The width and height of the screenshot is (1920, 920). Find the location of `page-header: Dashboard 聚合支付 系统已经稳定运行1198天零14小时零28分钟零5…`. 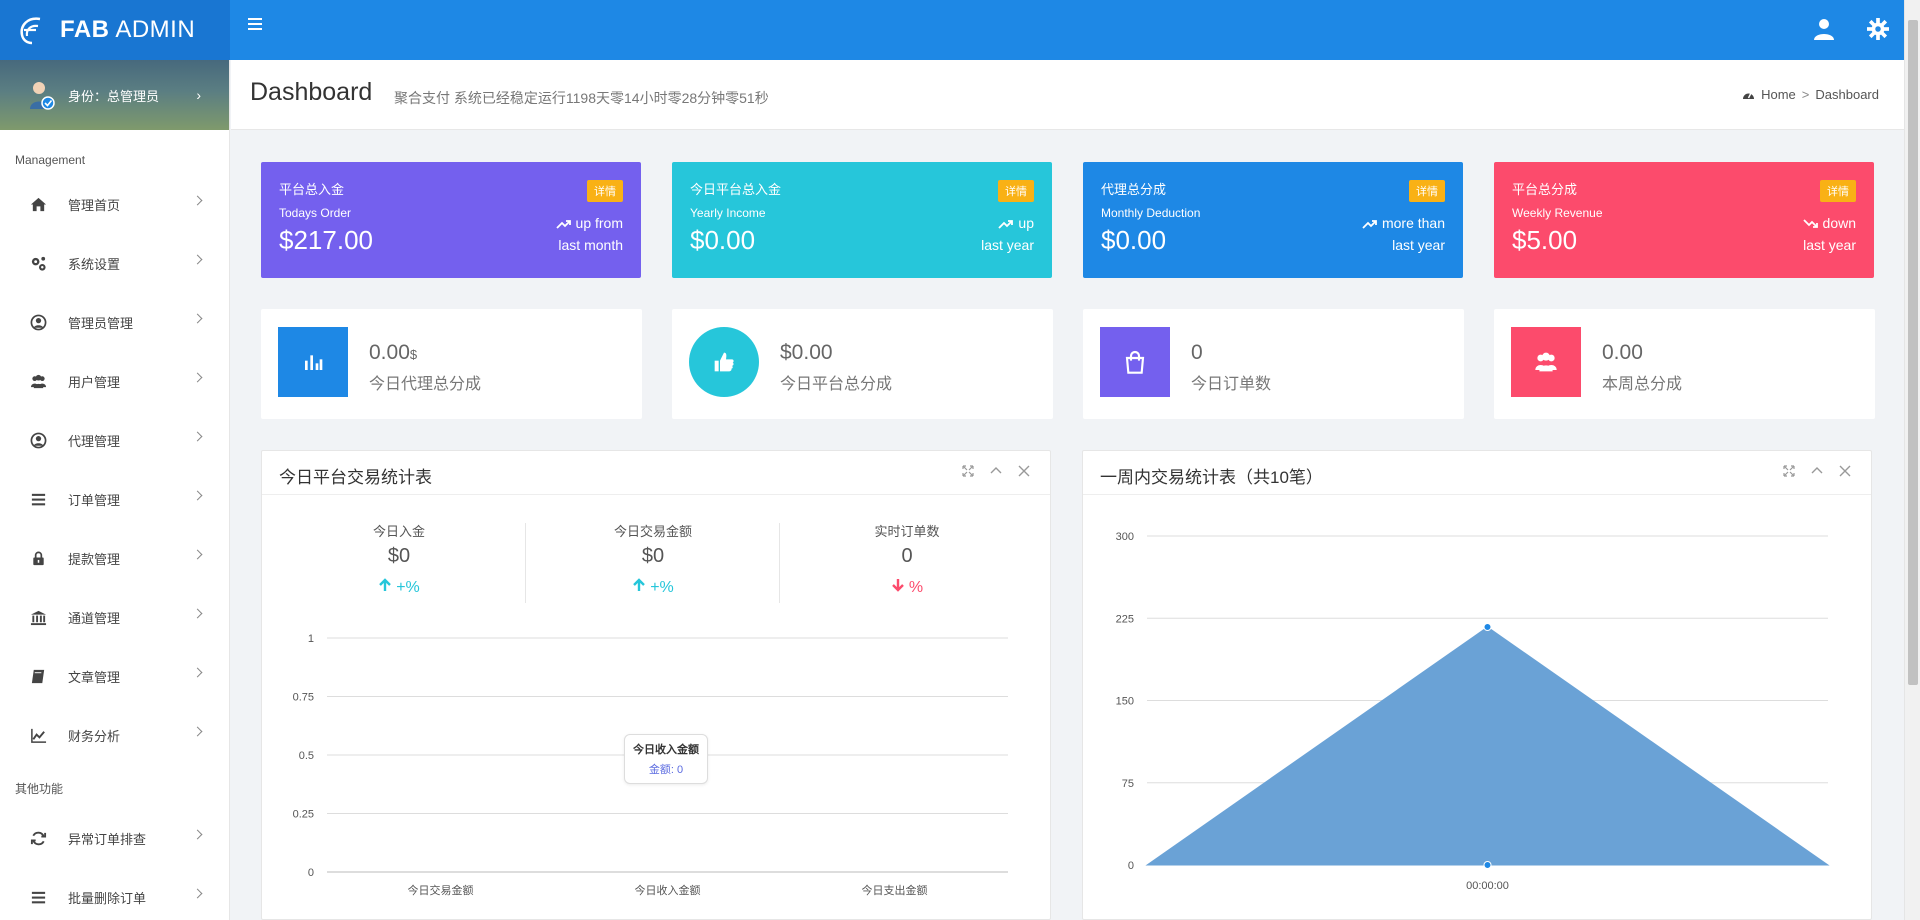

page-header: Dashboard 聚合支付 系统已经稳定运行1198天零14小时零28分钟零5… is located at coordinates (1067, 95).